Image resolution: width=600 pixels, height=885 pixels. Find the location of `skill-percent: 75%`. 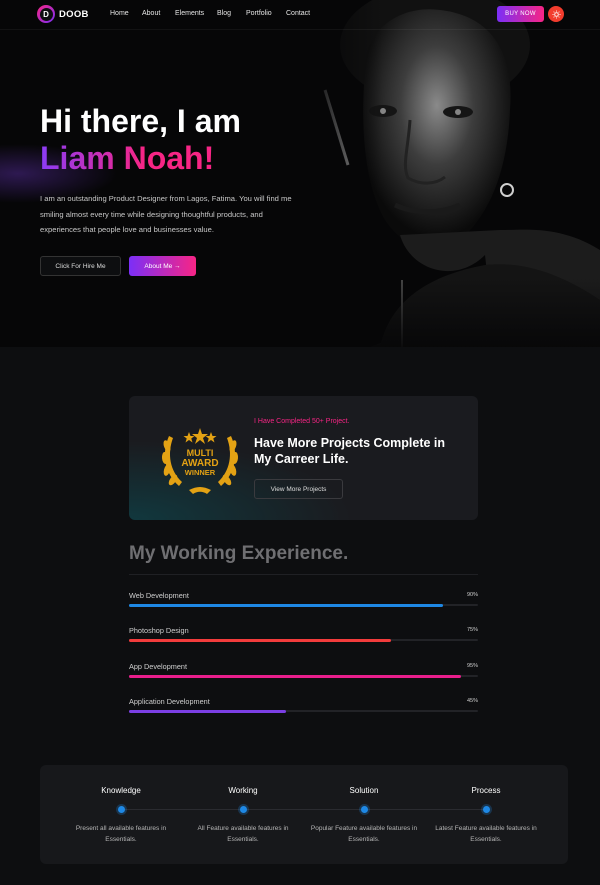

skill-percent: 75% is located at coordinates (472, 630).